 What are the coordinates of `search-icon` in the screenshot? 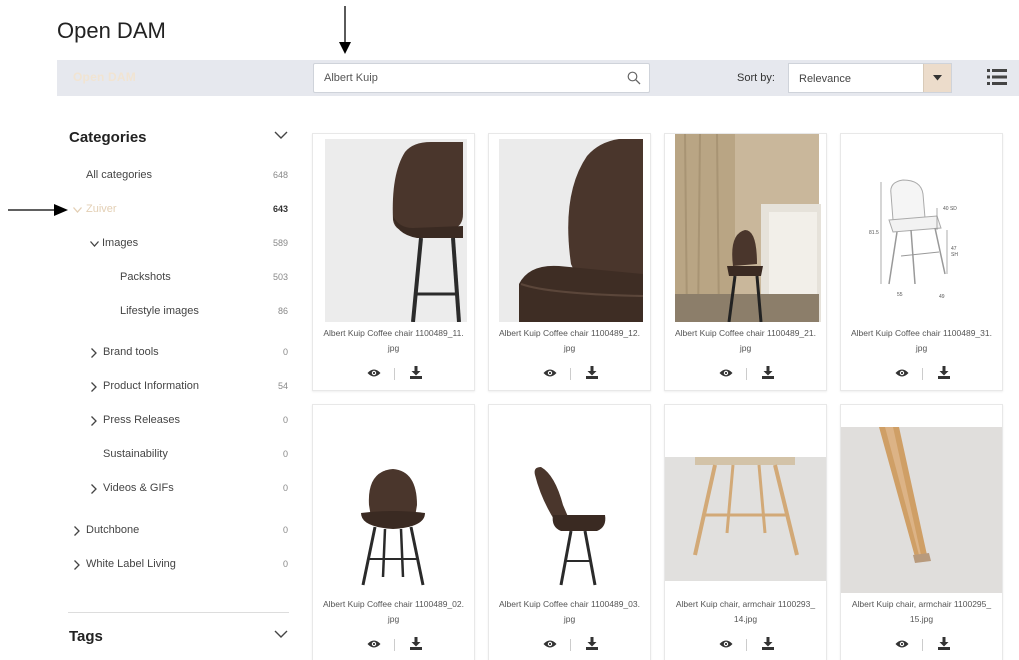 It's located at (634, 78).